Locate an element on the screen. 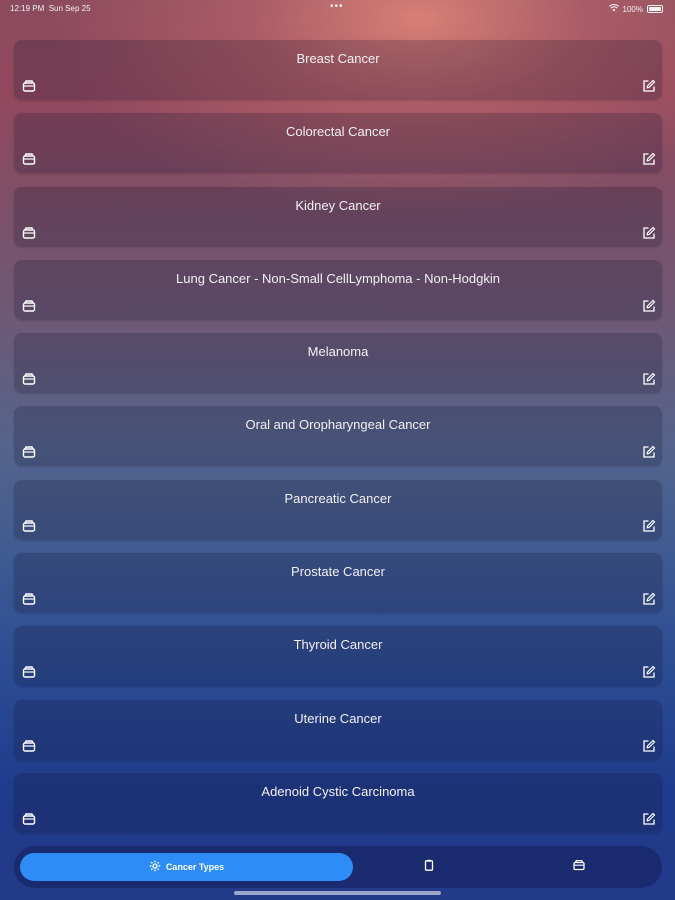 This screenshot has height=900, width=675. list-item: Breast Cancer is located at coordinates (338, 70).